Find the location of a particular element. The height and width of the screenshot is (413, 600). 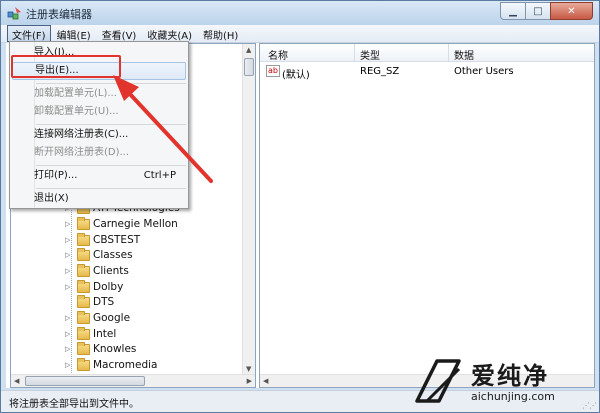

minimize-button: ▁ is located at coordinates (513, 11).